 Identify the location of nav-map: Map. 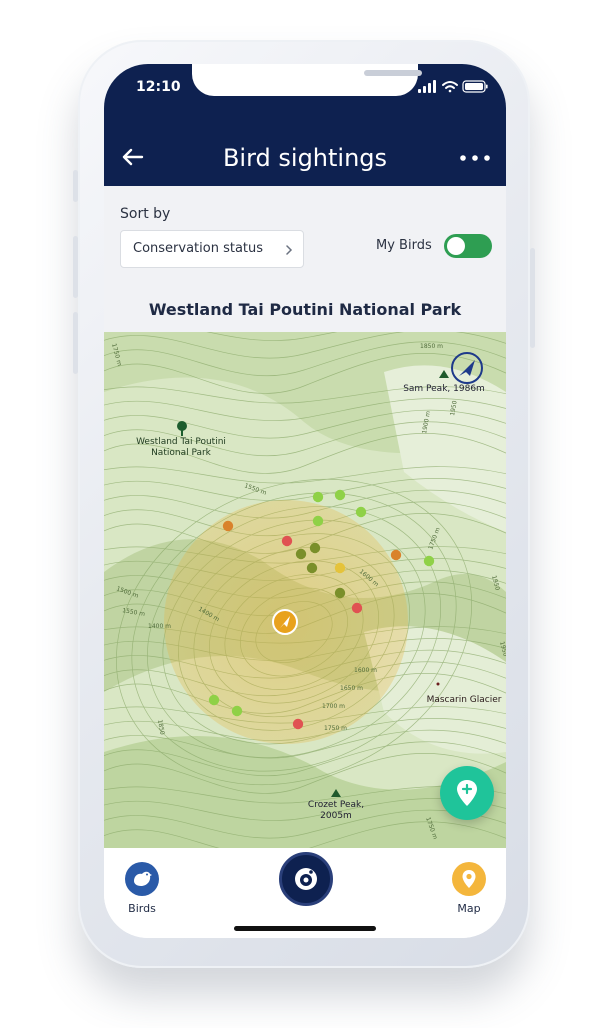
(469, 888).